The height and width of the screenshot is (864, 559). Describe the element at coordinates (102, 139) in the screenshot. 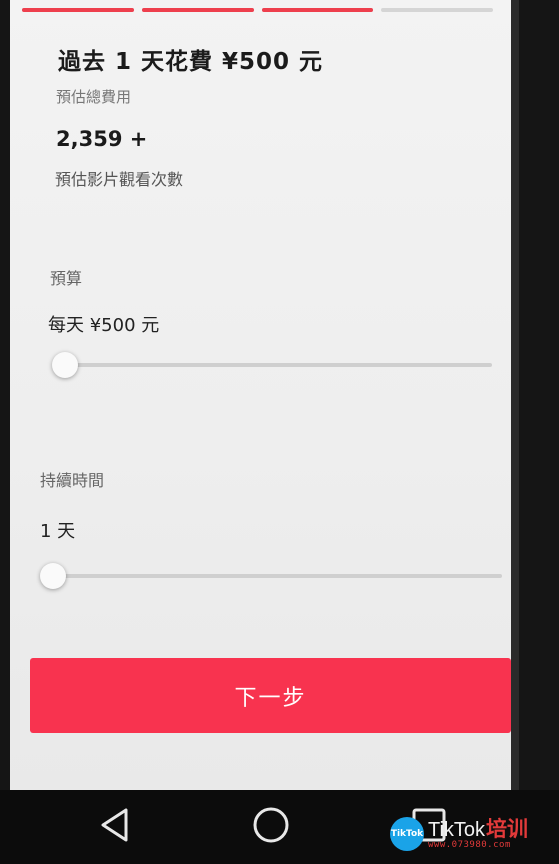

I see `estimated-views-value: 2,359 +` at that location.